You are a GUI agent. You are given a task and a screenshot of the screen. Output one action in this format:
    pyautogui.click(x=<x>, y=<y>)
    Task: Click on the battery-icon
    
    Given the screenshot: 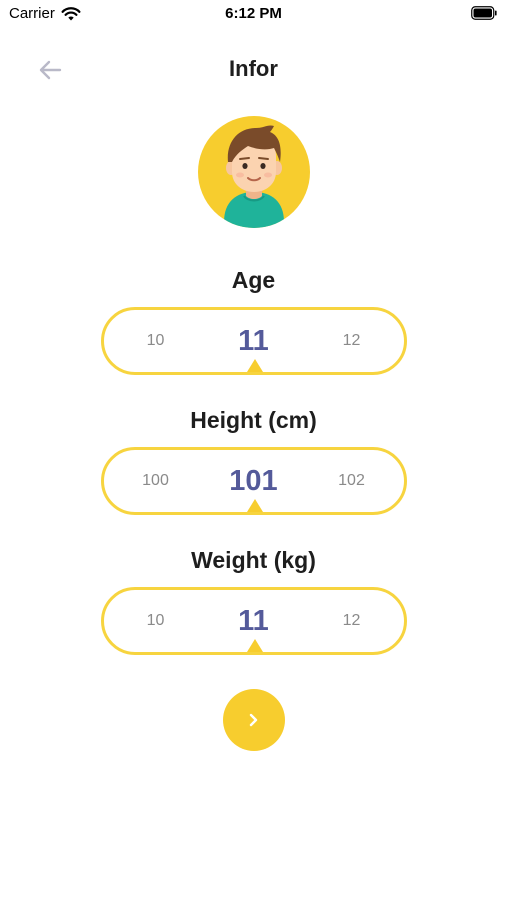 What is the action you would take?
    pyautogui.click(x=484, y=13)
    